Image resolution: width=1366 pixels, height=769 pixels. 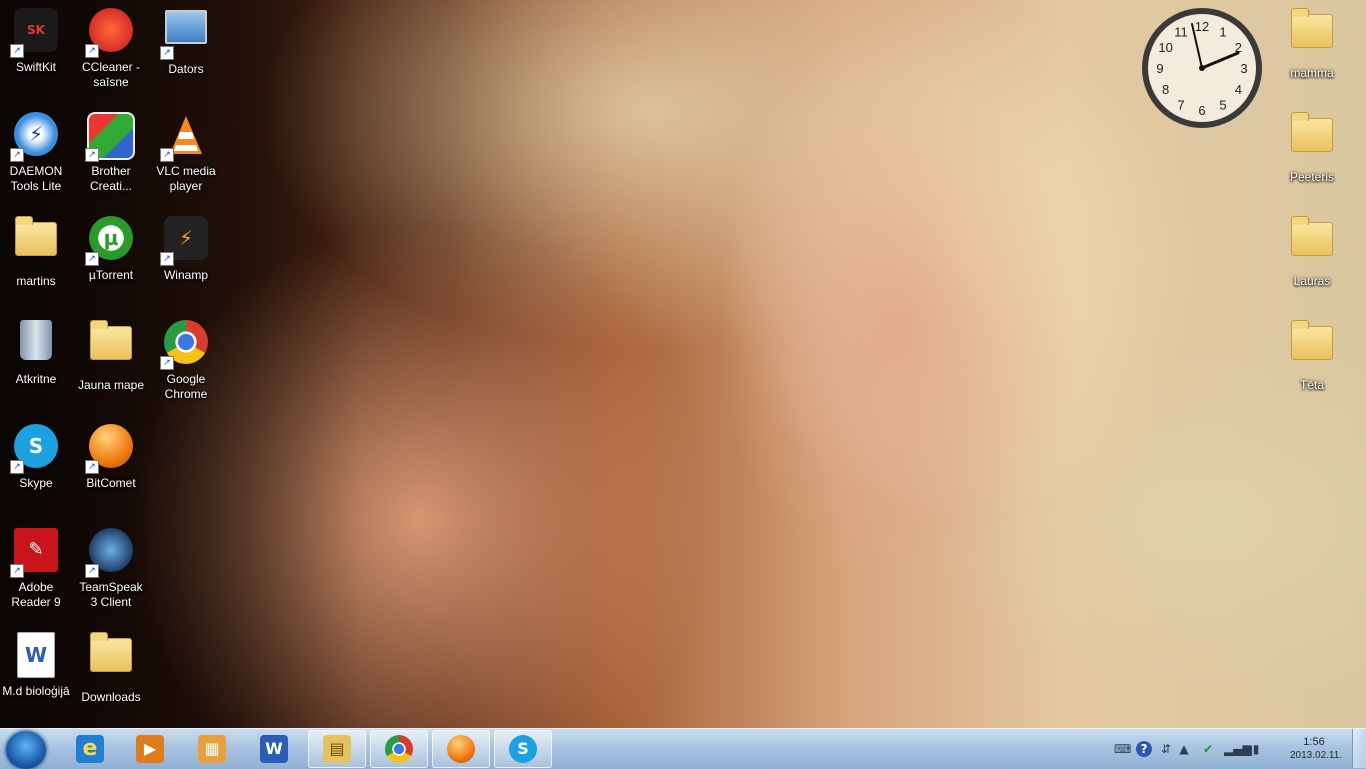 I want to click on desktop-icon-mamma: mamma, so click(x=1312, y=53).